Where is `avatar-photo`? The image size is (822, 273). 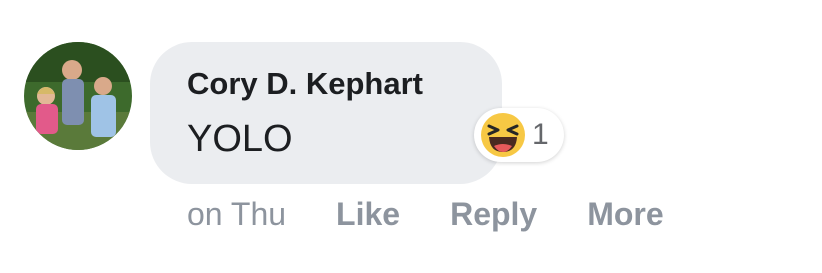 avatar-photo is located at coordinates (78, 96).